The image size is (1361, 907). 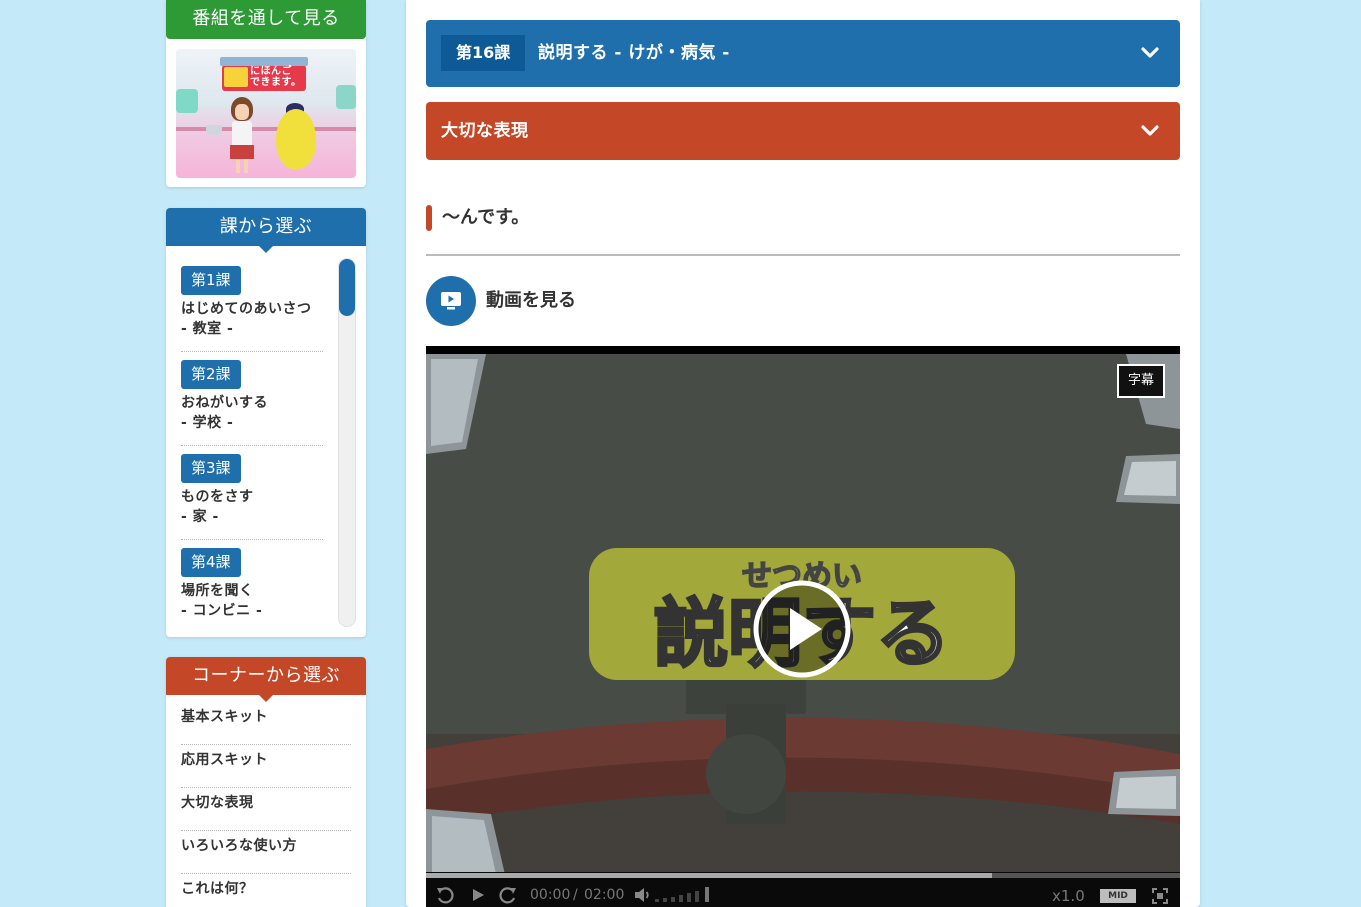 What do you see at coordinates (266, 852) in the screenshot?
I see `corner-item-various-usage: いろいろな使い方` at bounding box center [266, 852].